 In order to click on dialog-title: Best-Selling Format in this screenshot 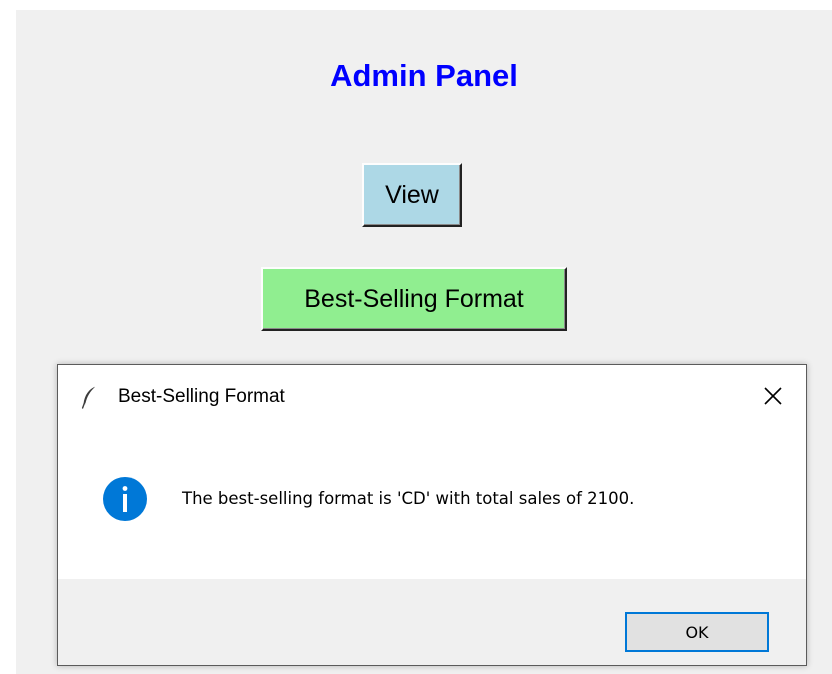, I will do `click(201, 396)`.